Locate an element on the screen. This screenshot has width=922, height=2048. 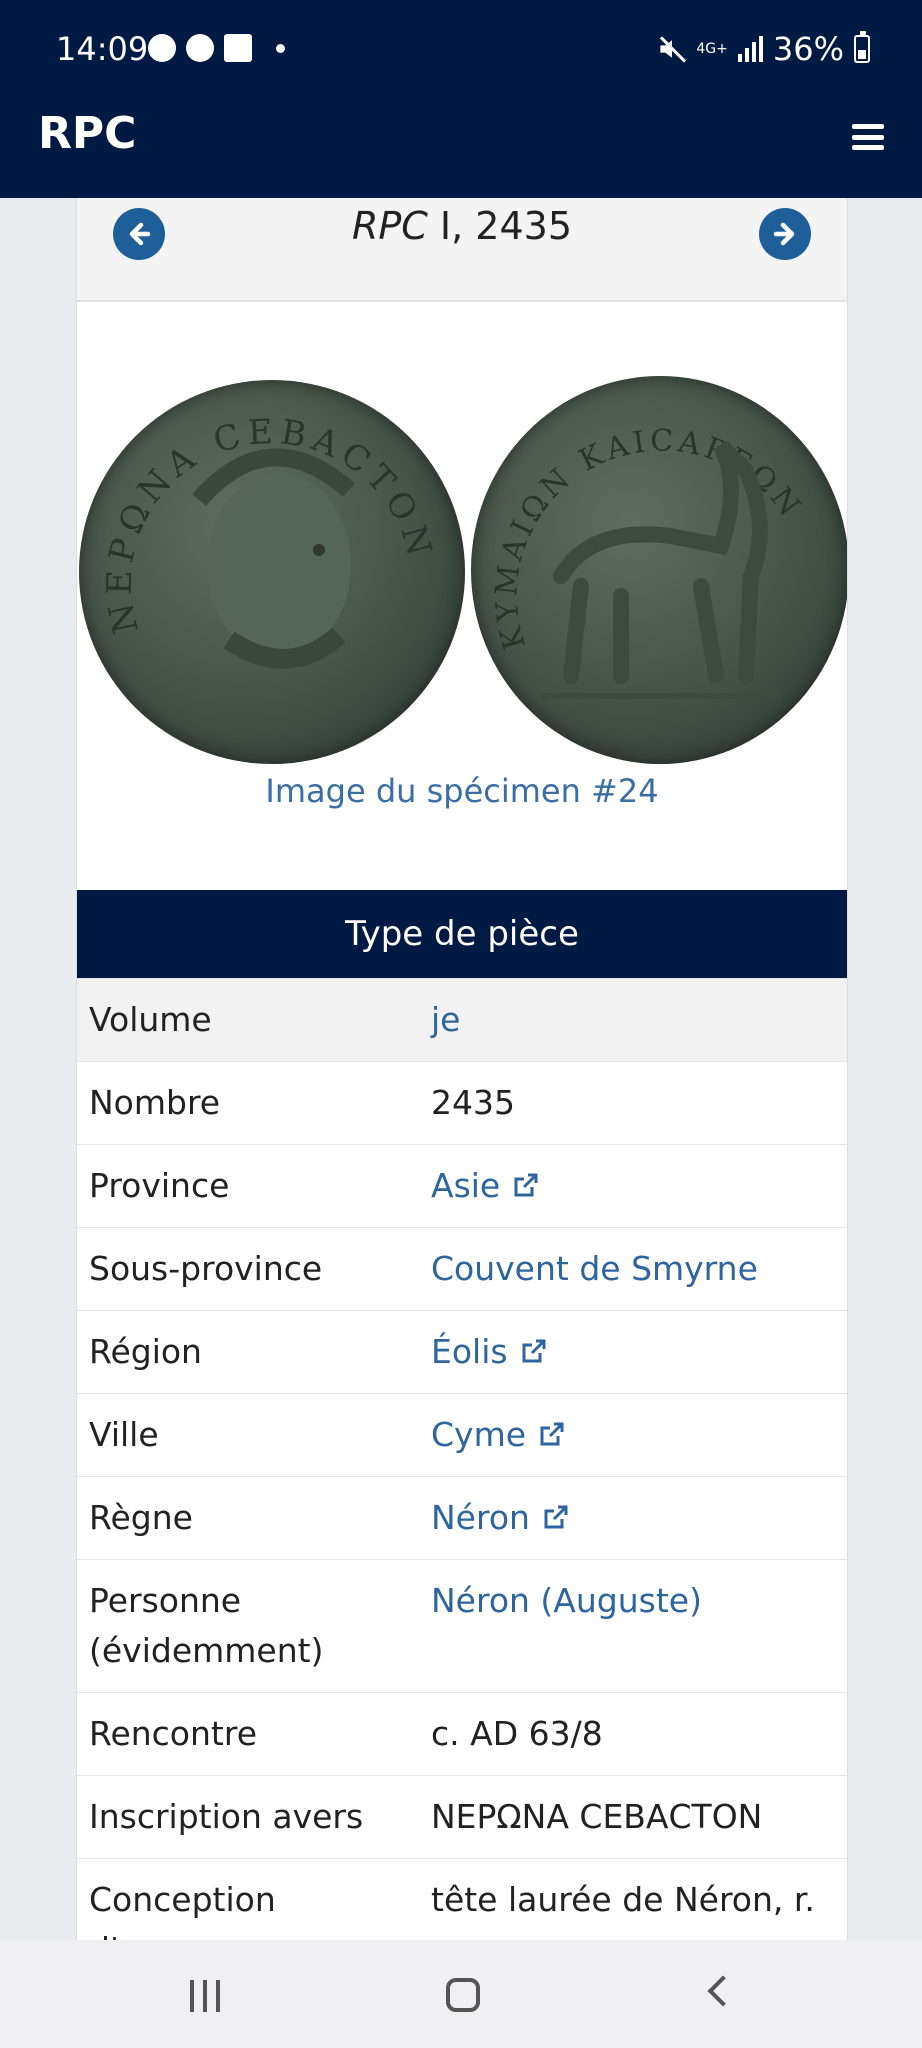
specimen-caption-link: Image du spécimen #24 is located at coordinates (462, 791).